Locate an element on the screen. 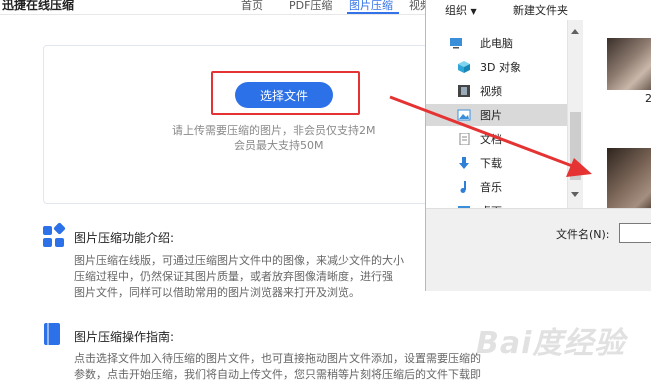  nav-item-music: 音乐 is located at coordinates (512, 187).